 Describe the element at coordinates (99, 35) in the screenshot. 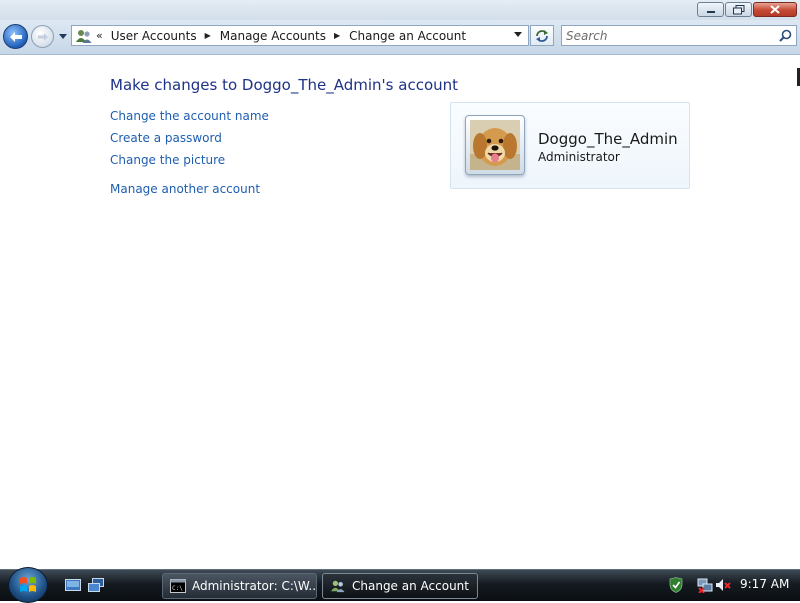

I see `breadcrumb-overflow: «` at that location.